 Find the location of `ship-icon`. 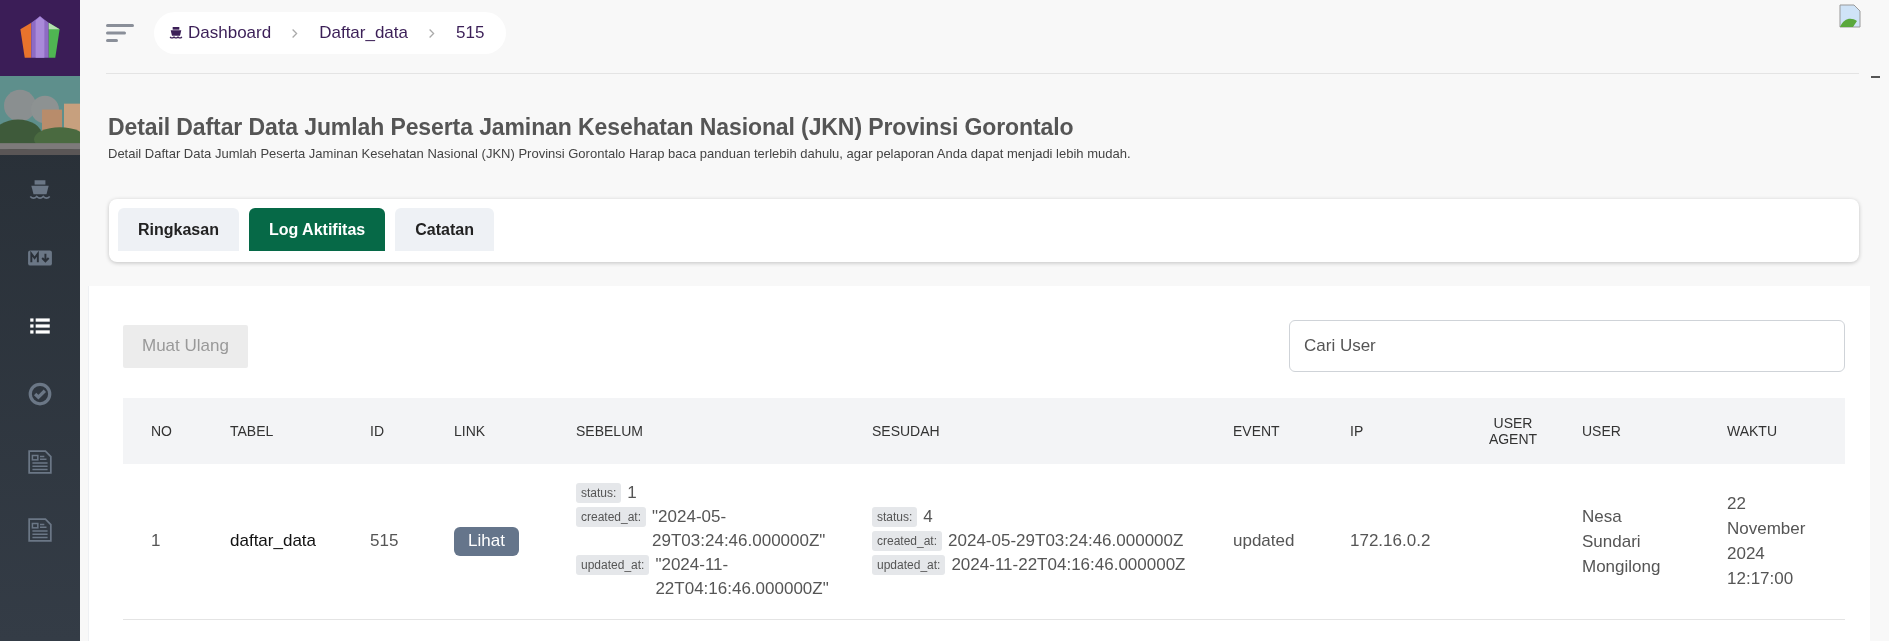

ship-icon is located at coordinates (176, 33).